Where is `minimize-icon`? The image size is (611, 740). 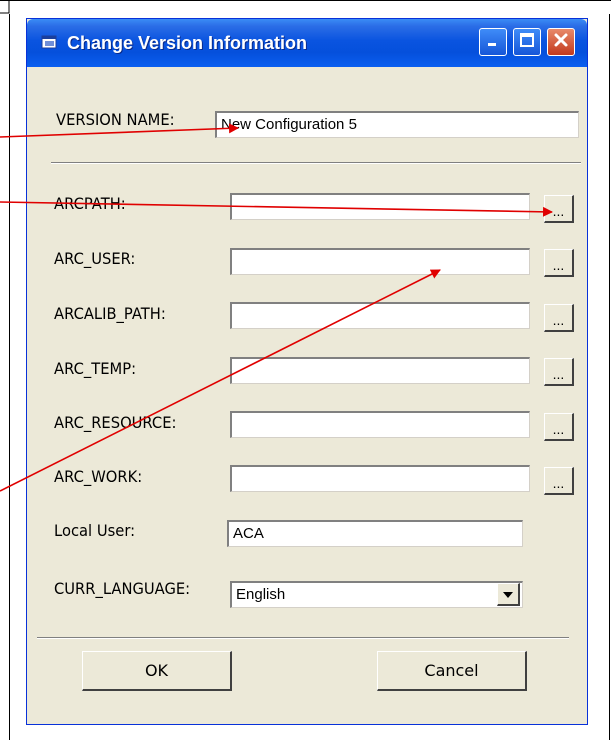
minimize-icon is located at coordinates (493, 42).